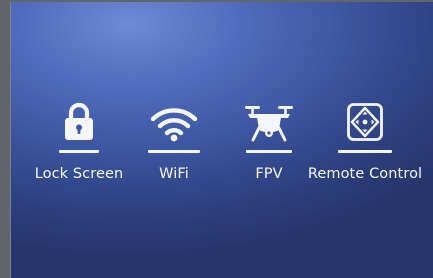 This screenshot has height=278, width=433. Describe the element at coordinates (174, 174) in the screenshot. I see `menu-item-label: WiFi` at that location.